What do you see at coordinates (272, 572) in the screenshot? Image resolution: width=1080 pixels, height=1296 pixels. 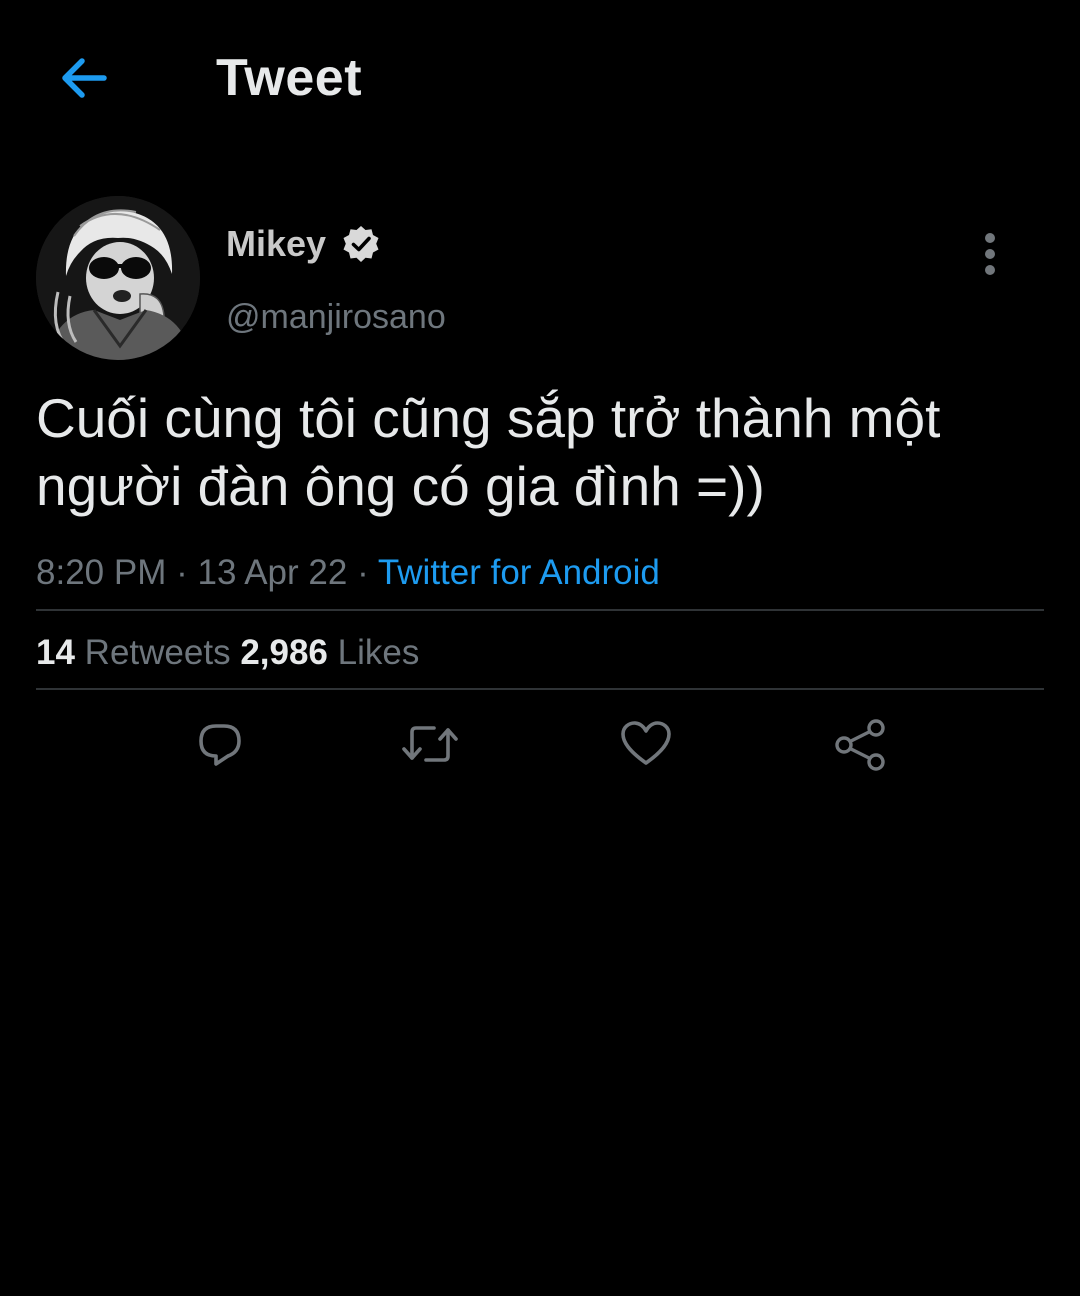 I see `tweet-date: 13 Apr 22` at bounding box center [272, 572].